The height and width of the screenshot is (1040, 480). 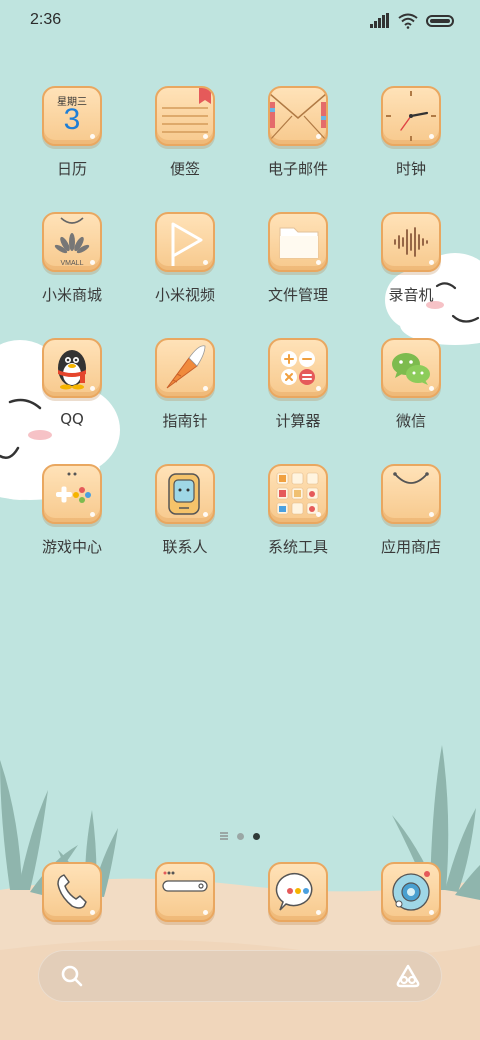 What do you see at coordinates (72, 419) in the screenshot?
I see `app-label: QQ` at bounding box center [72, 419].